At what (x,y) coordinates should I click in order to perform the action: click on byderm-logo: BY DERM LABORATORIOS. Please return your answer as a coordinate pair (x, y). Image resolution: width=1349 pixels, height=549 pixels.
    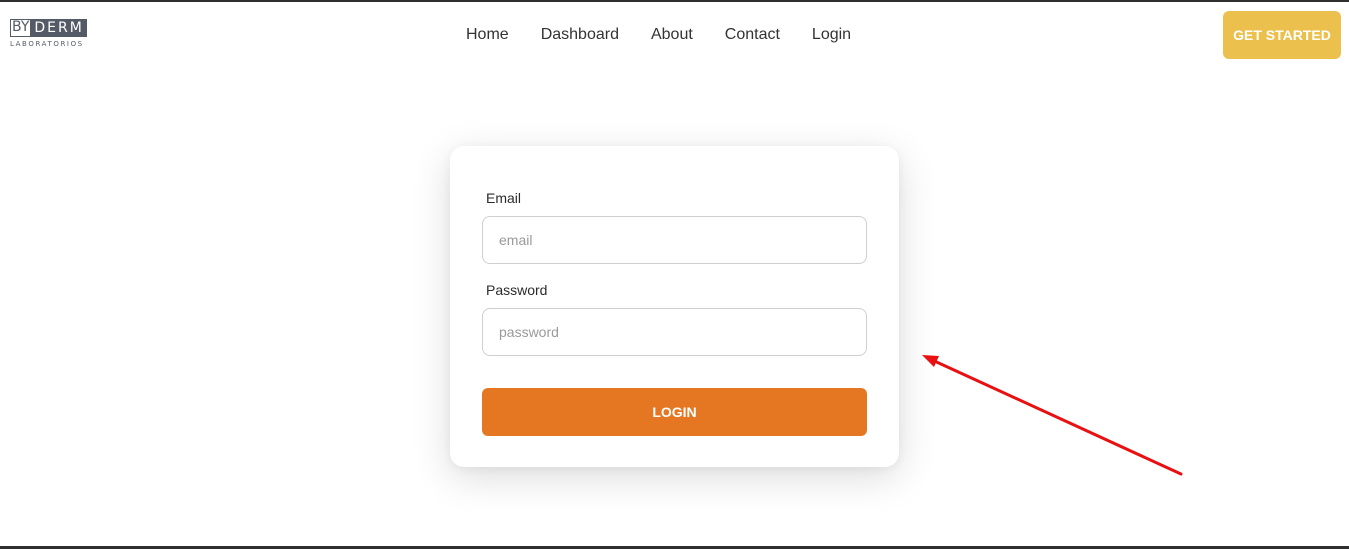
    Looking at the image, I should click on (50, 35).